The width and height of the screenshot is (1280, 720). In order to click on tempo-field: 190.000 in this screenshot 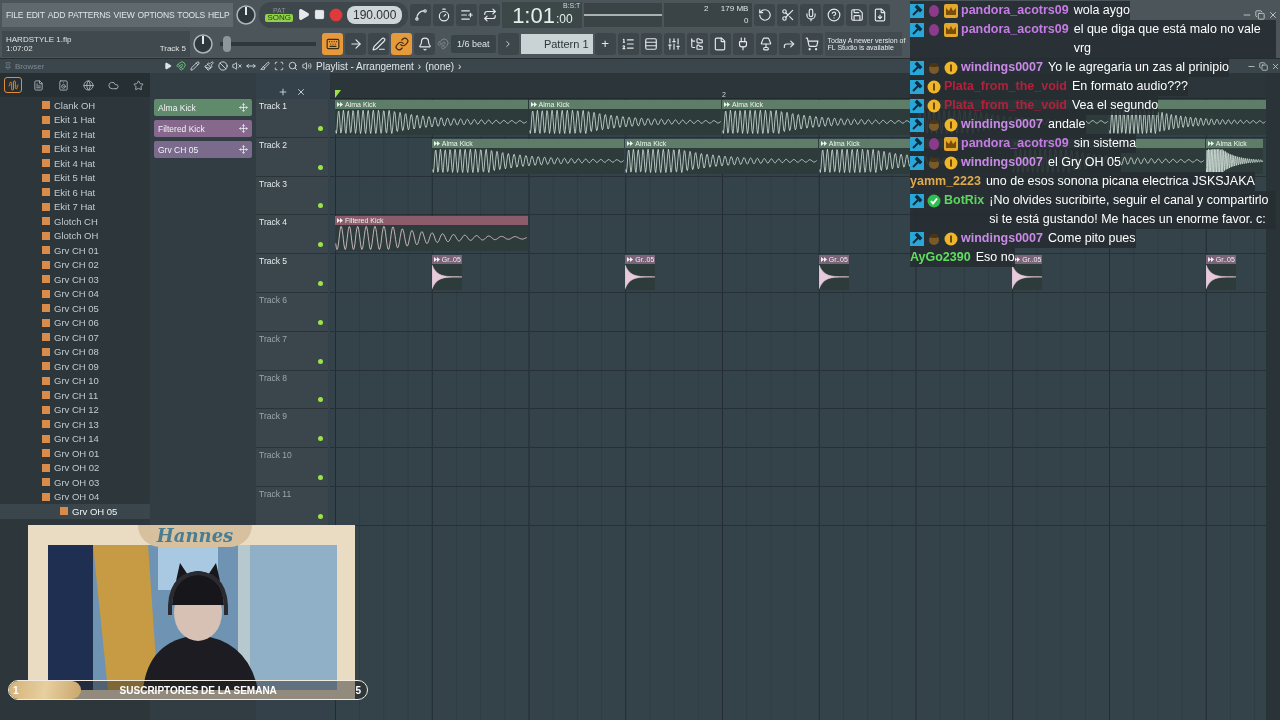, I will do `click(375, 14)`.